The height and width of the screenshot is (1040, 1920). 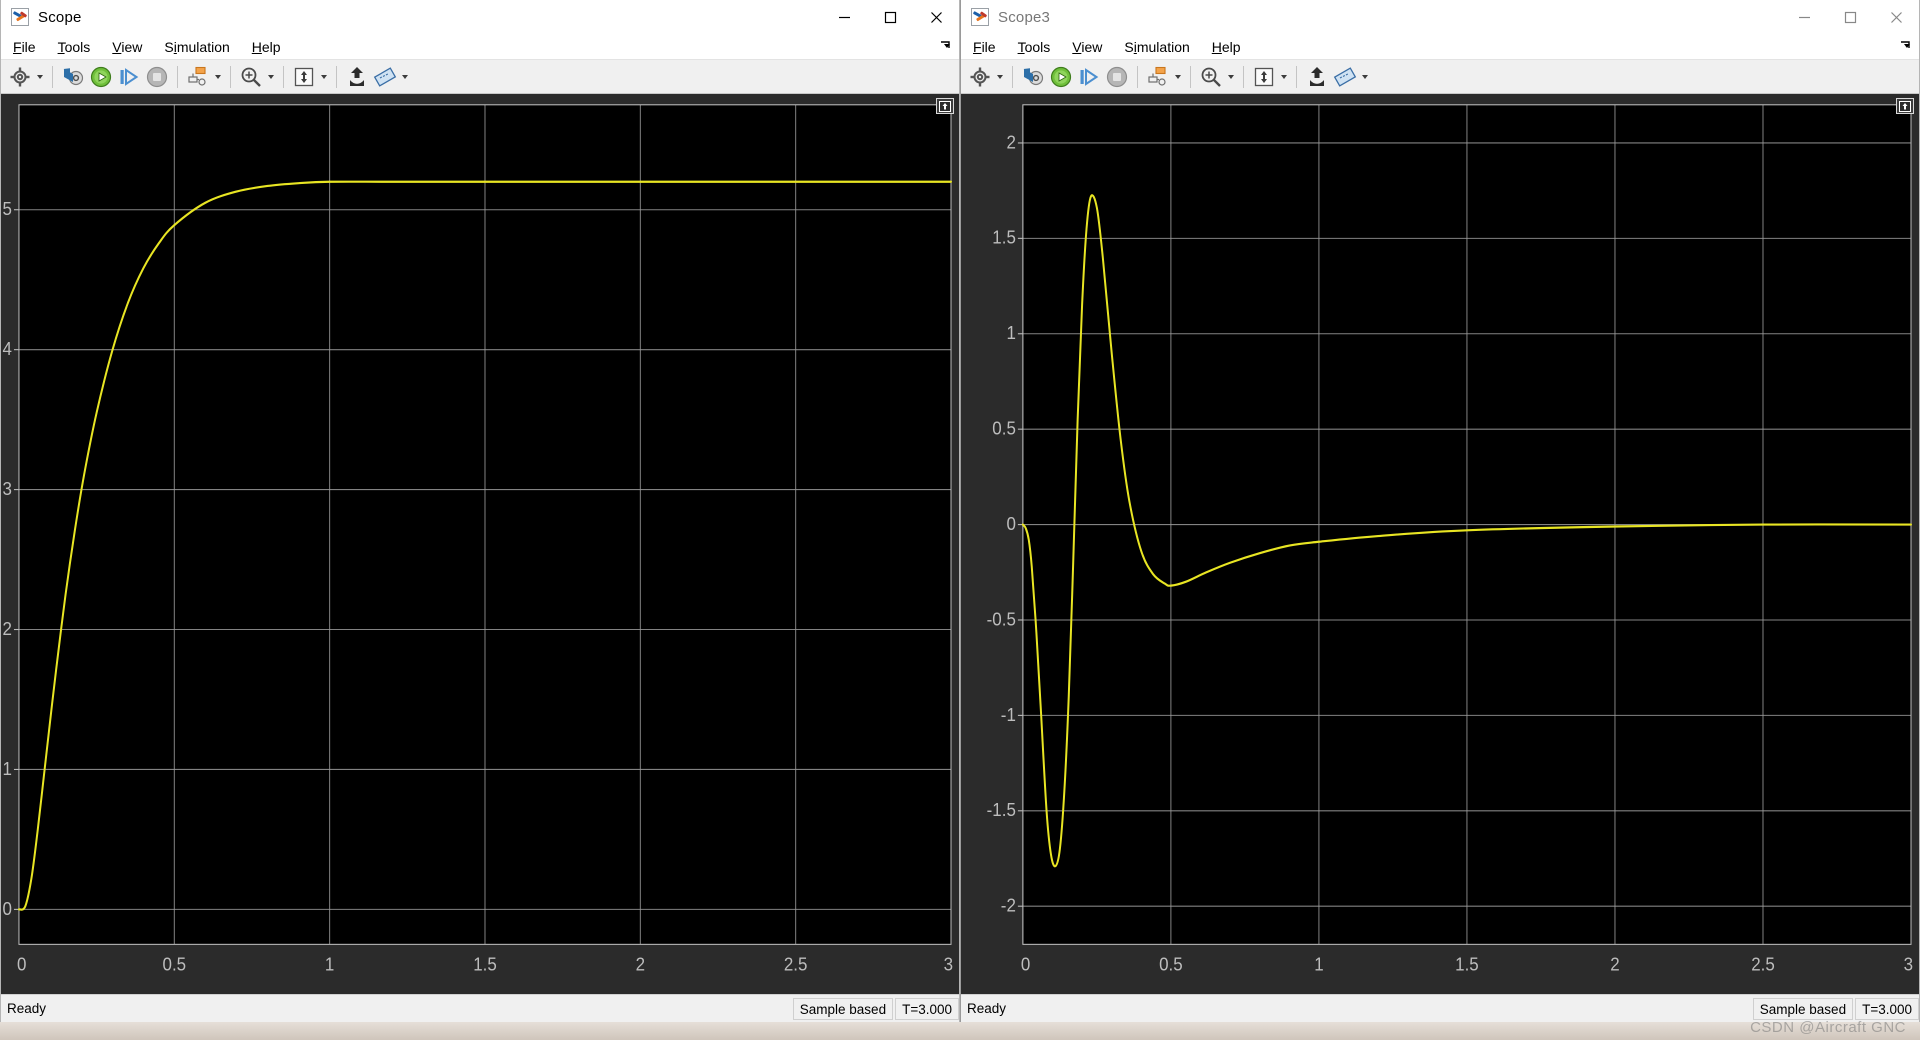 I want to click on window-title: Scope3, so click(x=1024, y=17).